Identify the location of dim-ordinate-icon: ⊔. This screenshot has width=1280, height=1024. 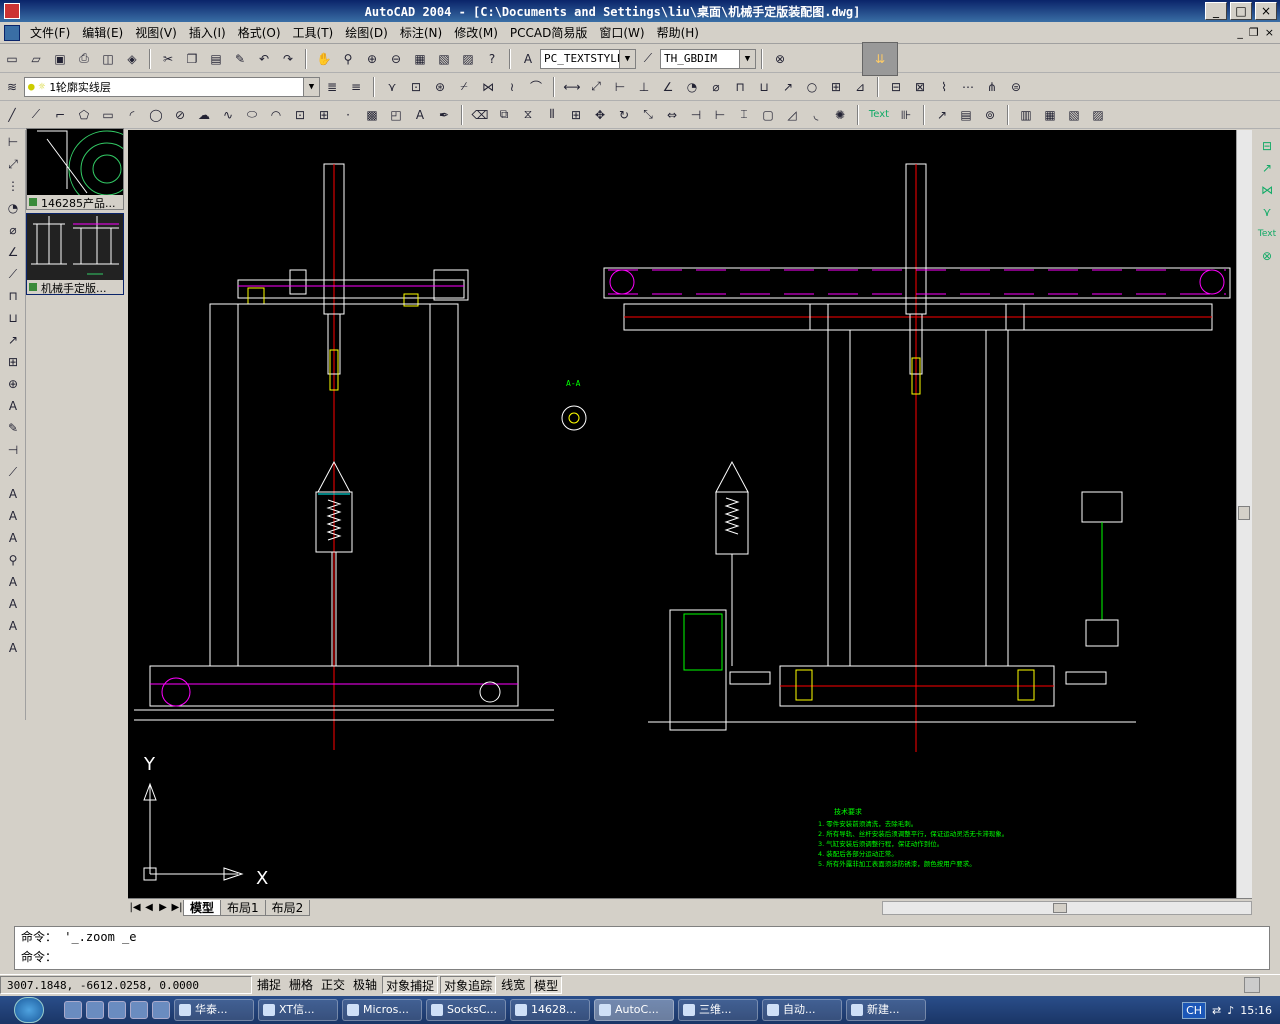
(764, 87).